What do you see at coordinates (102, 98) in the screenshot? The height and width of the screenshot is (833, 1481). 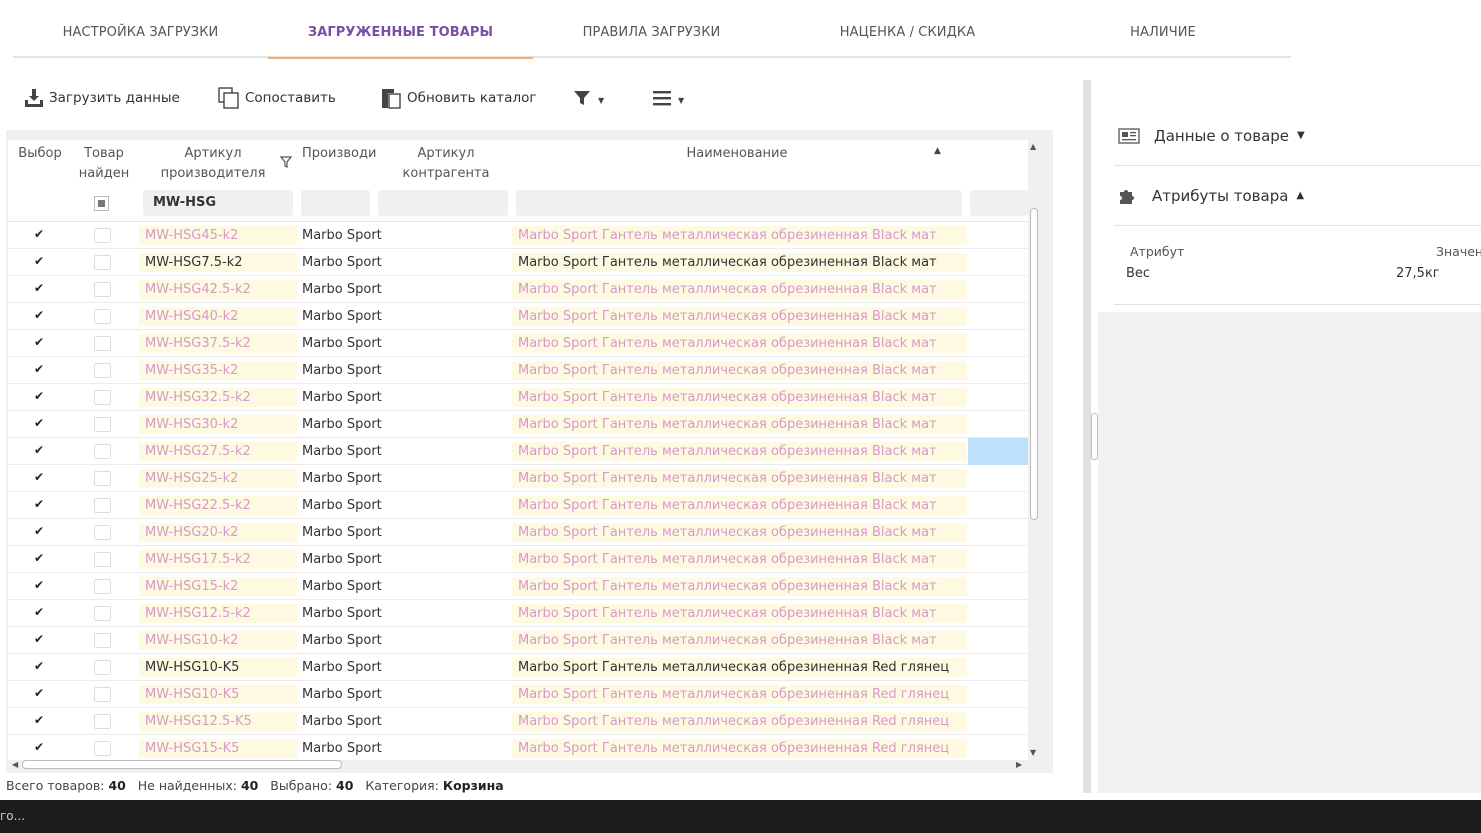 I see `upload-data-button: Загрузить данные` at bounding box center [102, 98].